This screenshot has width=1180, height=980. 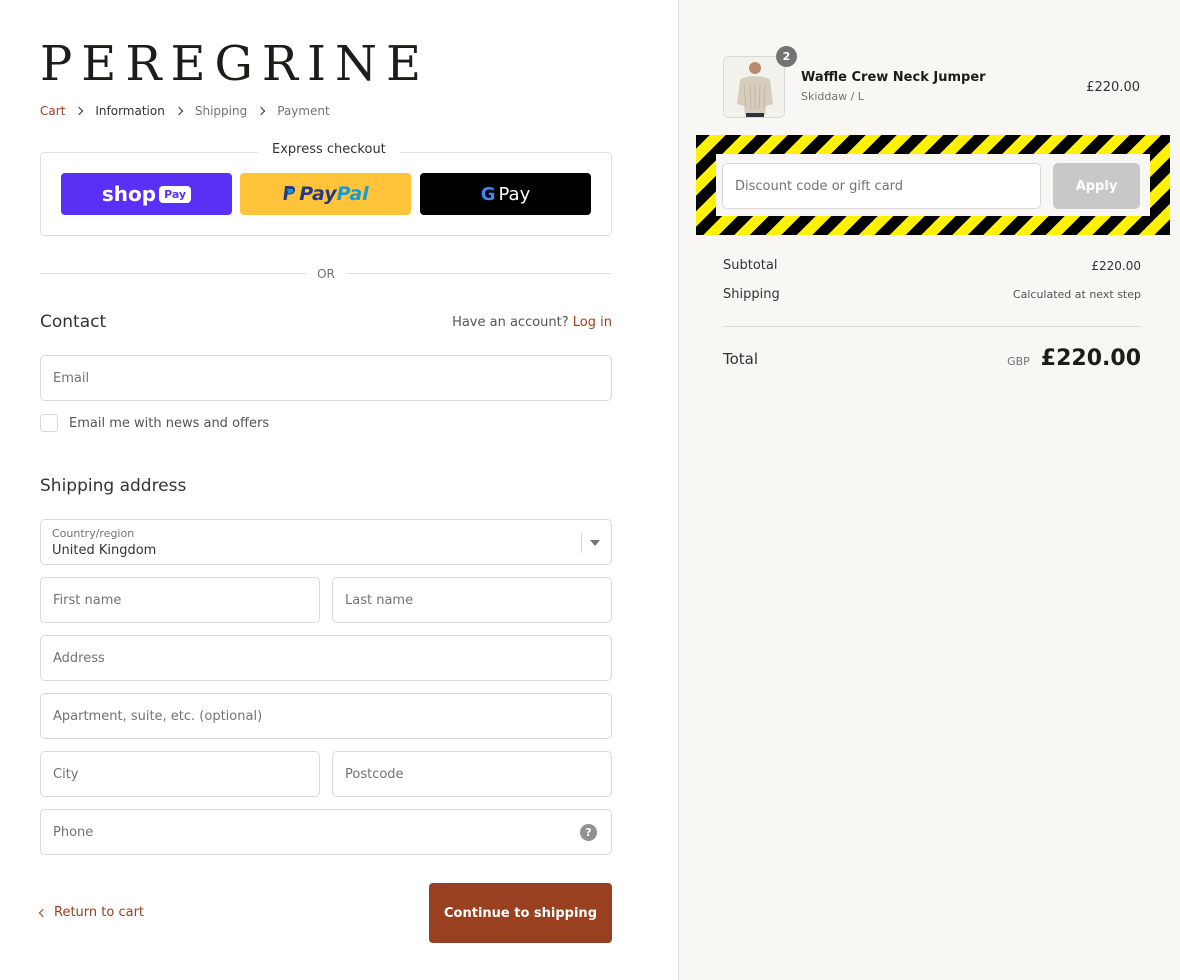 I want to click on help-icon: ?, so click(x=588, y=832).